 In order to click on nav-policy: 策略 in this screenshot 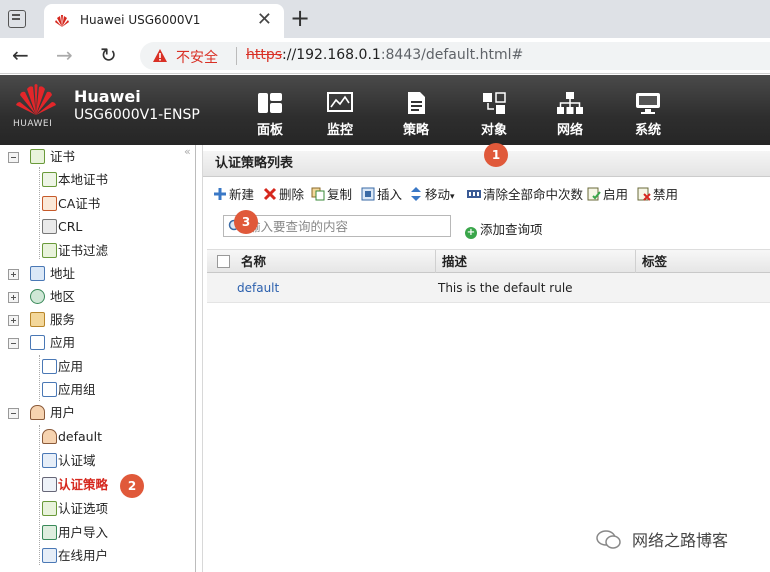, I will do `click(416, 110)`.